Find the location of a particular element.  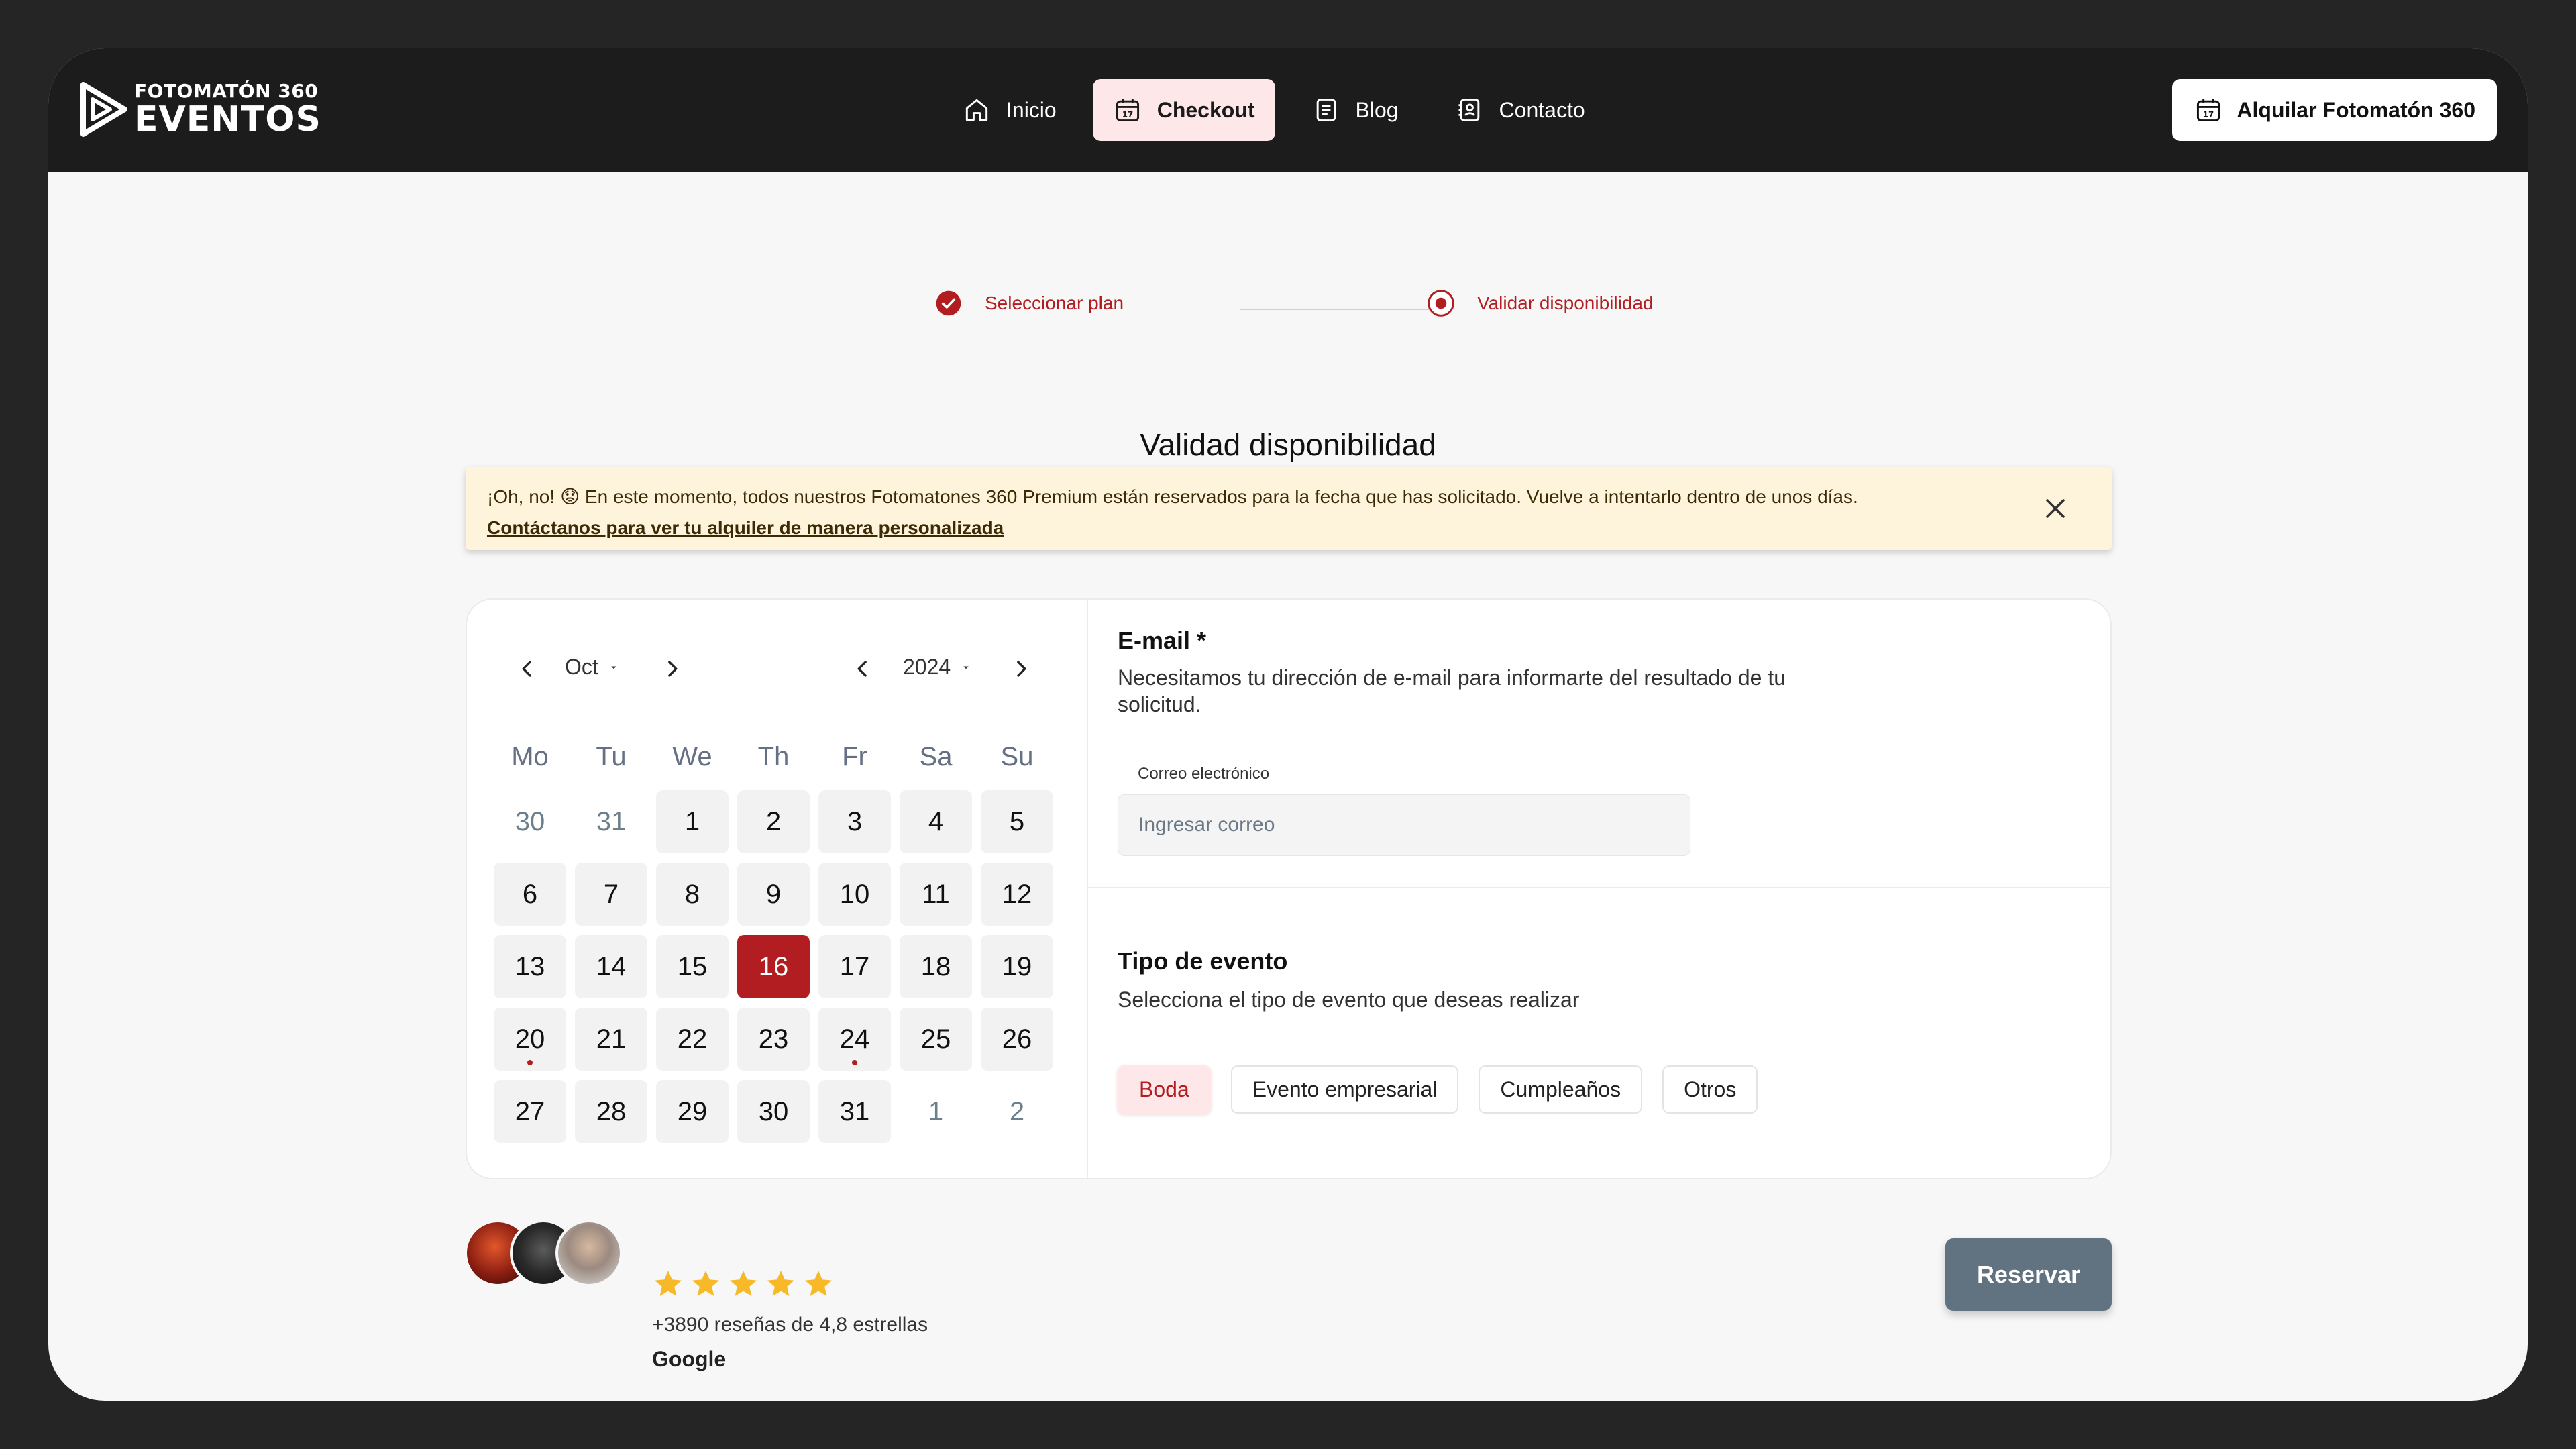

calendar-day: 21 is located at coordinates (611, 1039).